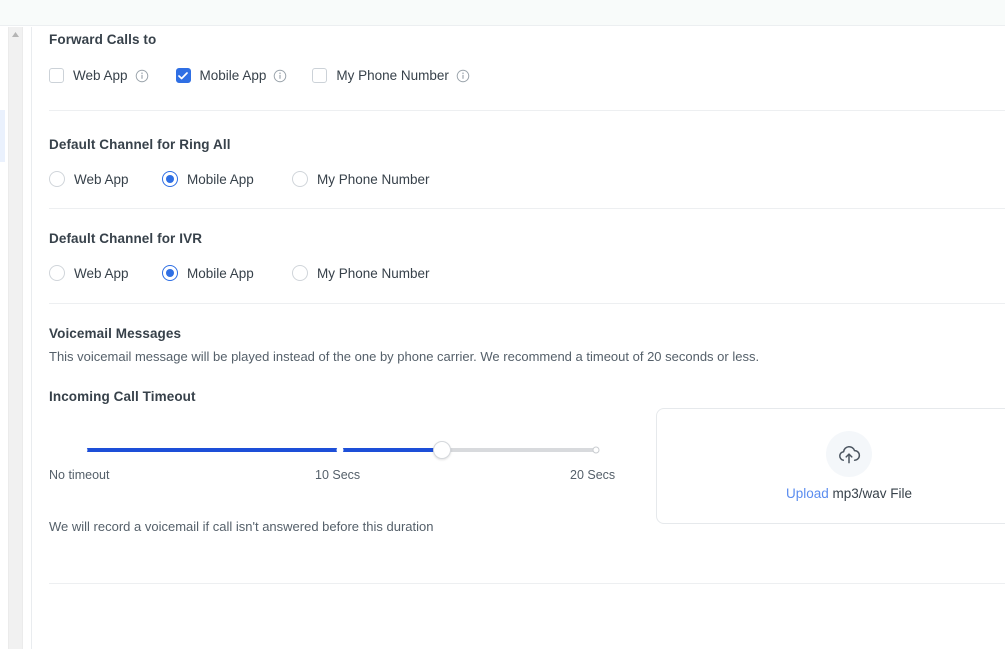  What do you see at coordinates (183, 75) in the screenshot?
I see `checkbox-mobile-app` at bounding box center [183, 75].